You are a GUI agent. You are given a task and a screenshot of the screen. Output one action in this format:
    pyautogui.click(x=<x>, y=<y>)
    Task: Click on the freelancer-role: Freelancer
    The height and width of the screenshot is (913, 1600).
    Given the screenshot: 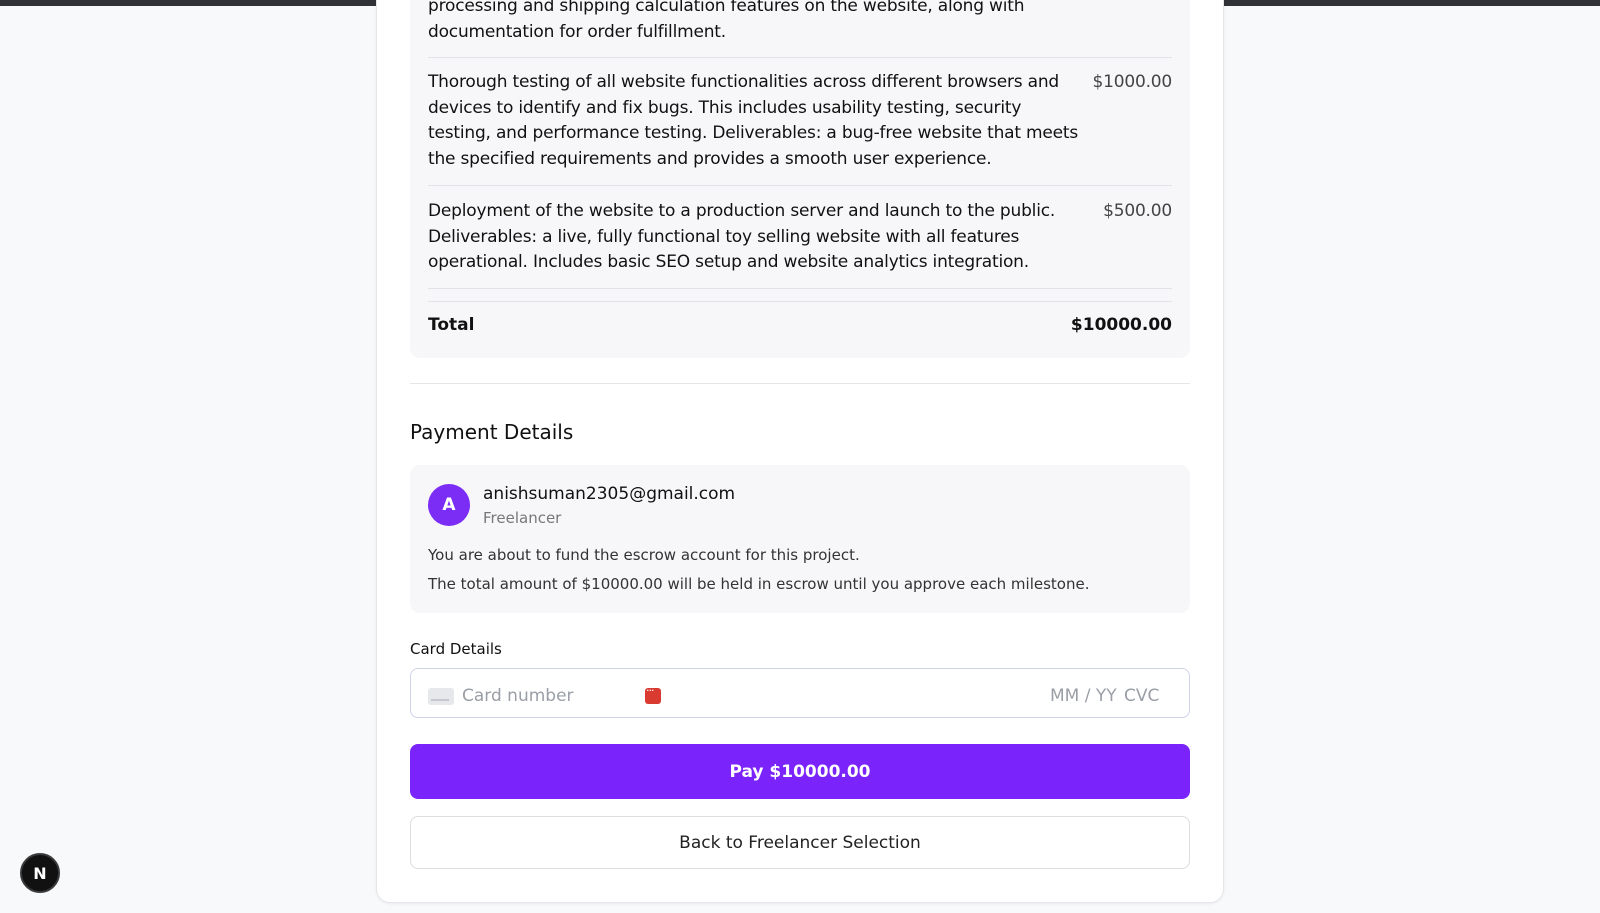 What is the action you would take?
    pyautogui.click(x=522, y=518)
    